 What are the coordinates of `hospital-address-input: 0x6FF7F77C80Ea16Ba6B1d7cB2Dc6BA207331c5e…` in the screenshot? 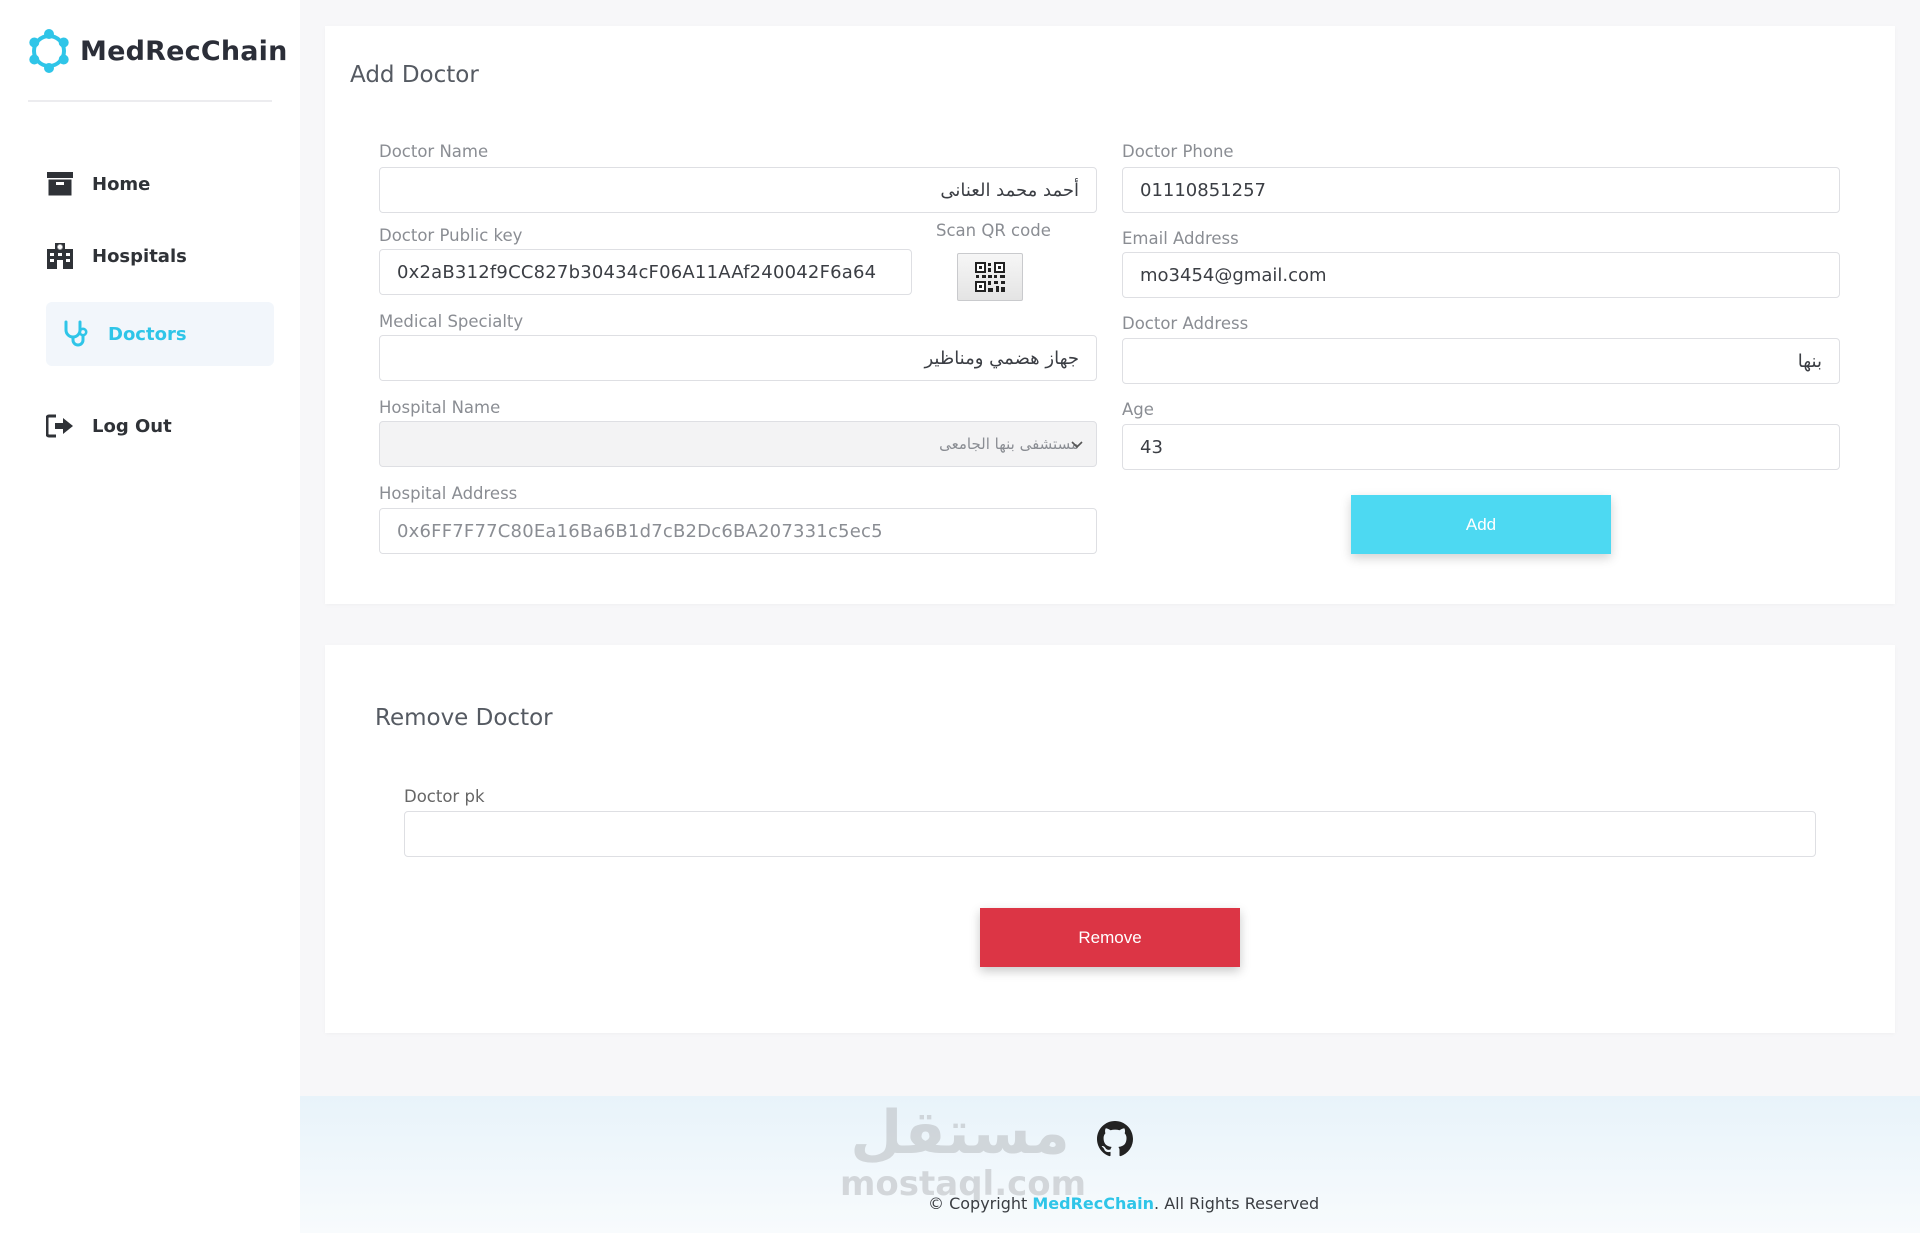 It's located at (738, 531).